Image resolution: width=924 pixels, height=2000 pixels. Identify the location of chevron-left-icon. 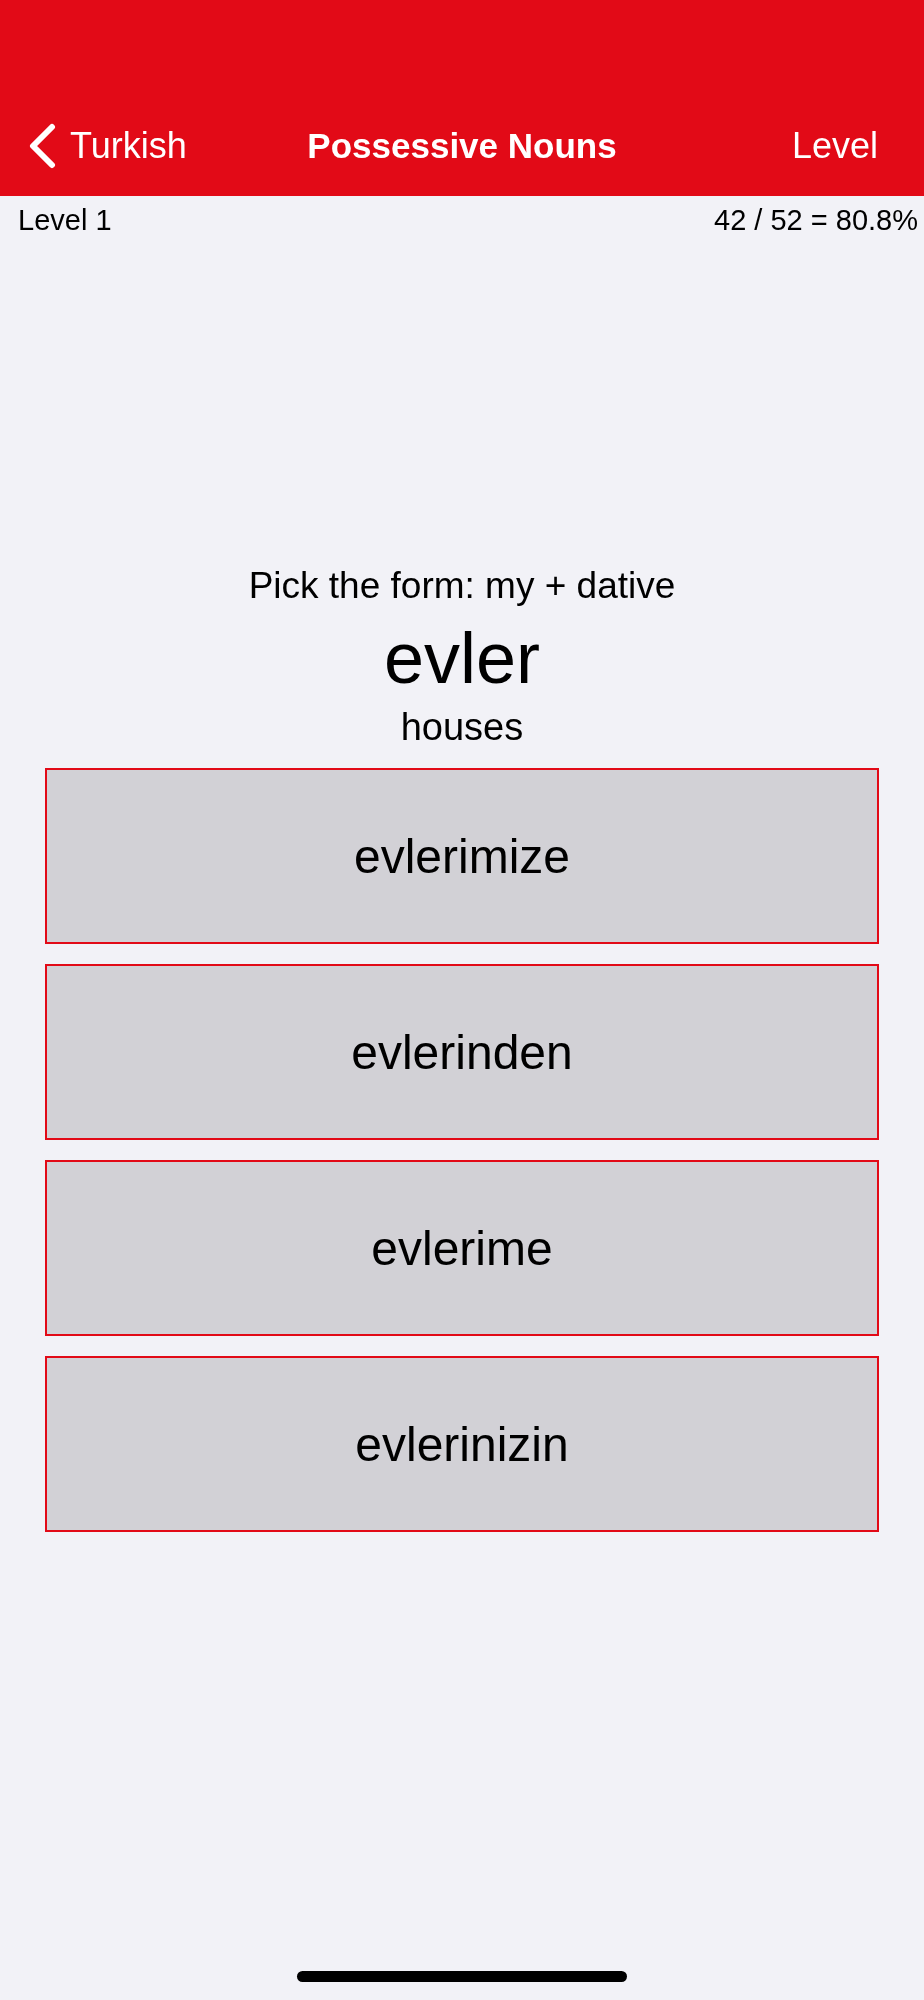
(42, 146).